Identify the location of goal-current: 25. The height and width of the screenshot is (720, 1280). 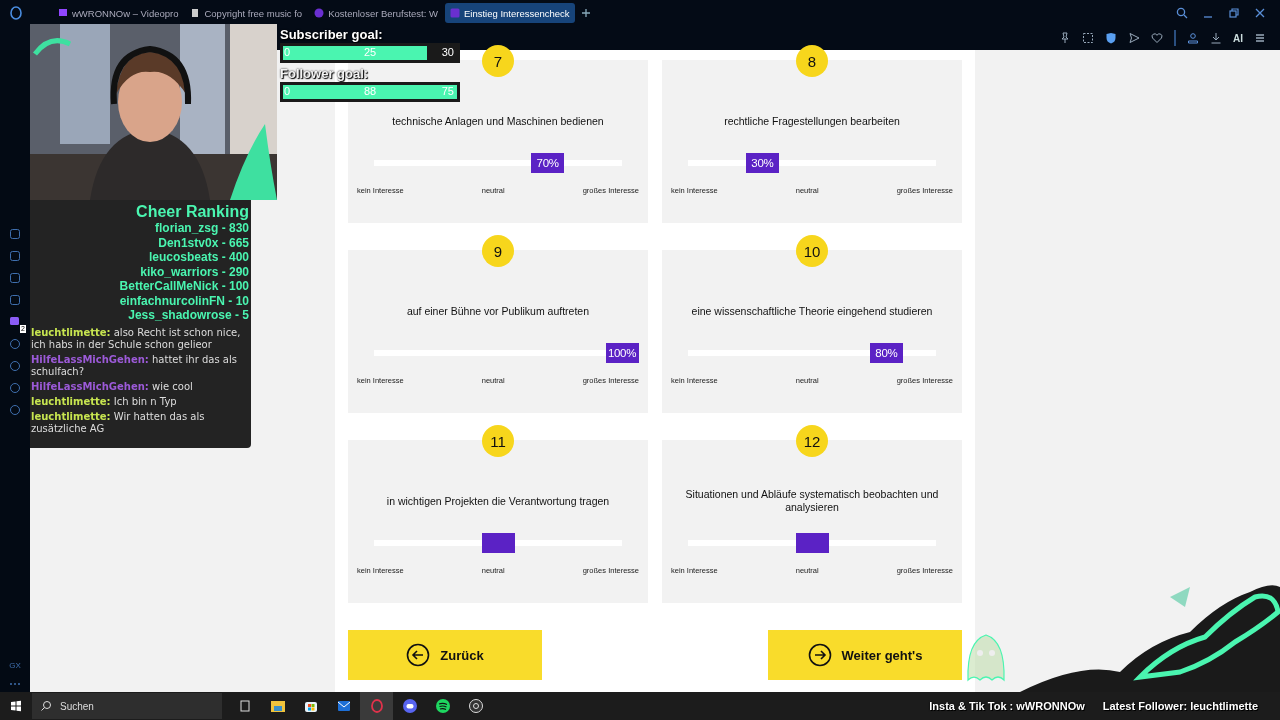
(370, 52).